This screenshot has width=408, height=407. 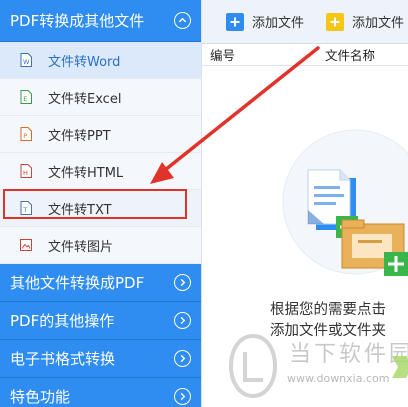 I want to click on sidebar-item-ppt: P 文件转PPT, so click(x=100, y=134).